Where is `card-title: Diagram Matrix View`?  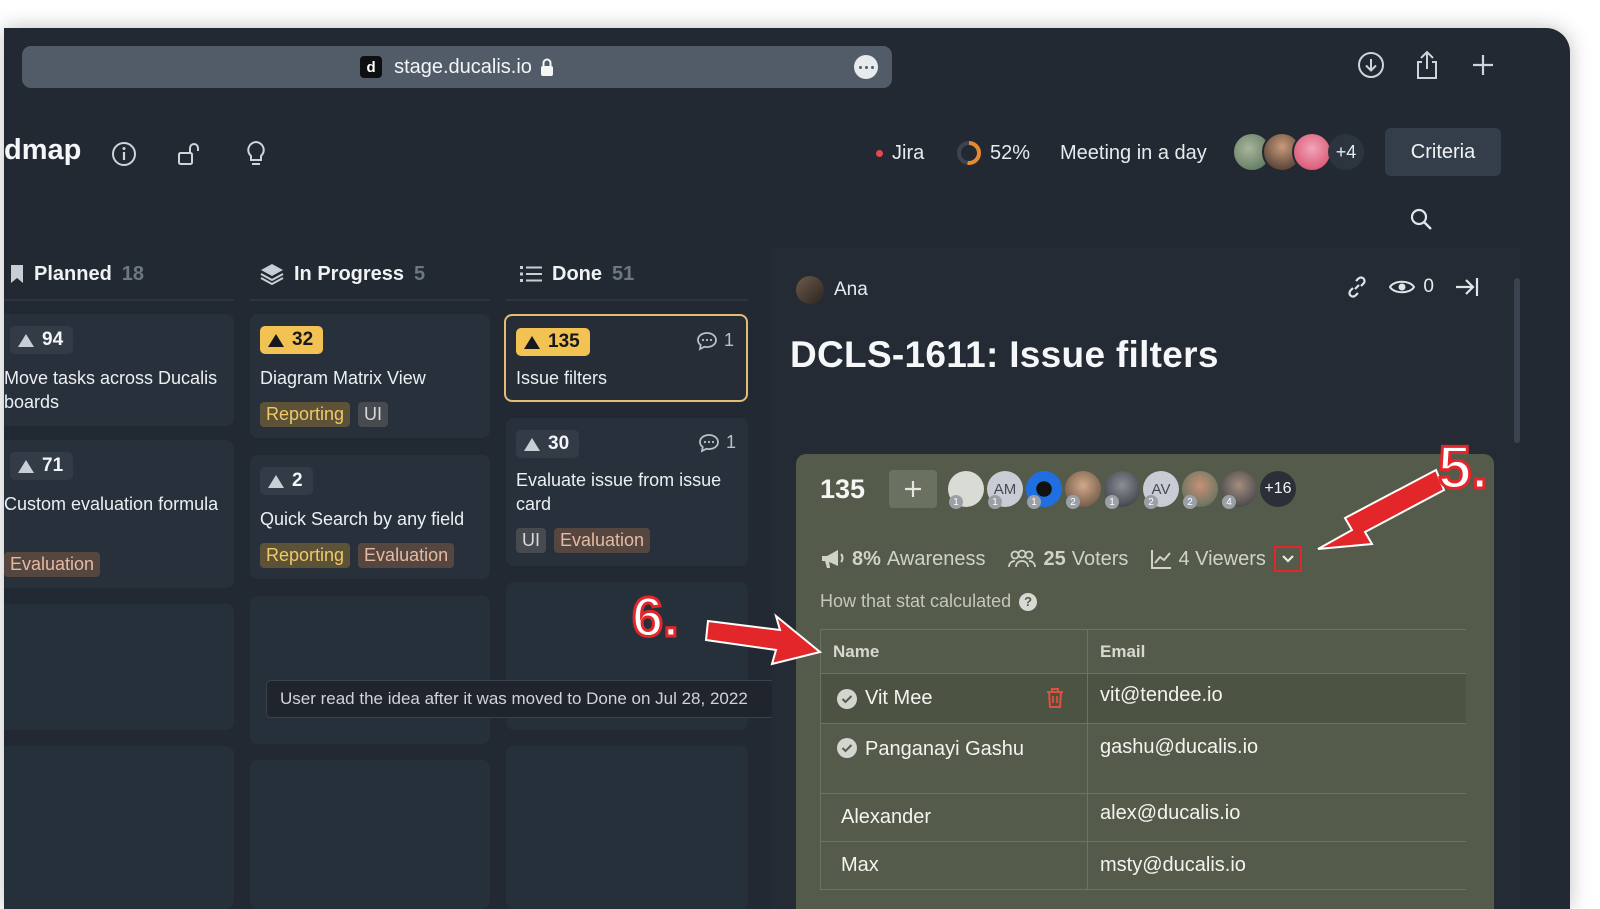
card-title: Diagram Matrix View is located at coordinates (343, 378).